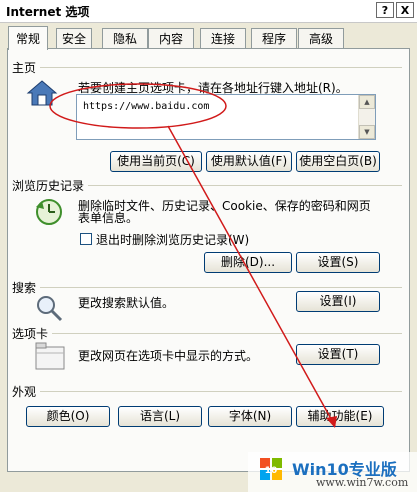  I want to click on use-current-page-button: 使用当前页(C), so click(156, 161).